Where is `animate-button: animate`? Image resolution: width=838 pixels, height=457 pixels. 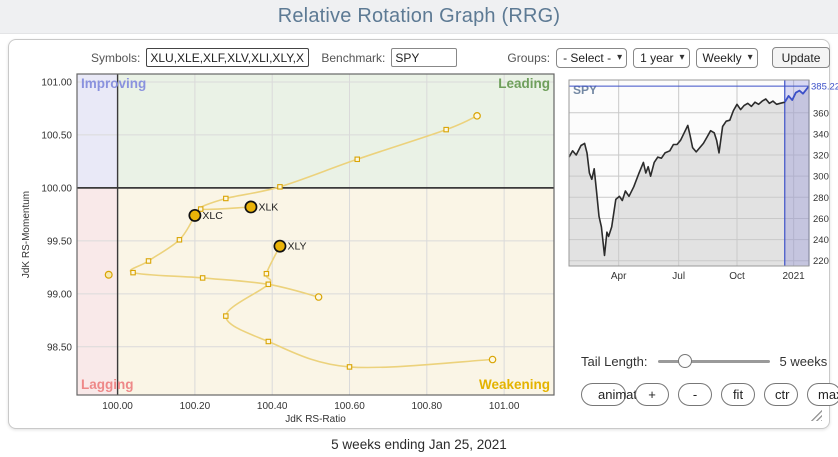 animate-button: animate is located at coordinates (612, 394).